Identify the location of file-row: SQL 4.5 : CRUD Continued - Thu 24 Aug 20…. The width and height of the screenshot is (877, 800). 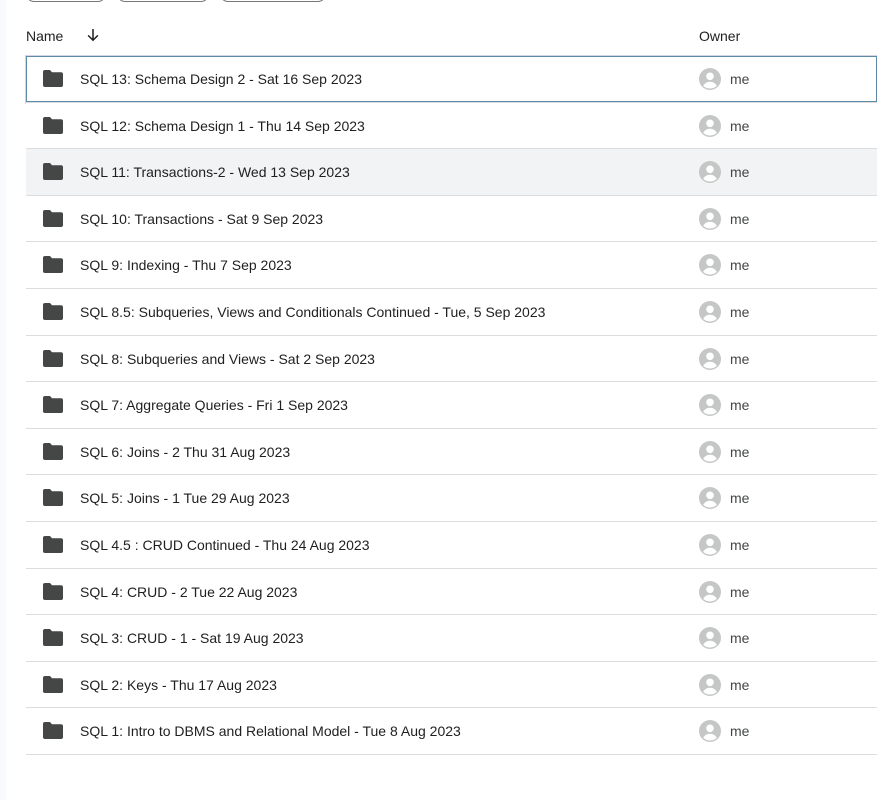
(451, 545).